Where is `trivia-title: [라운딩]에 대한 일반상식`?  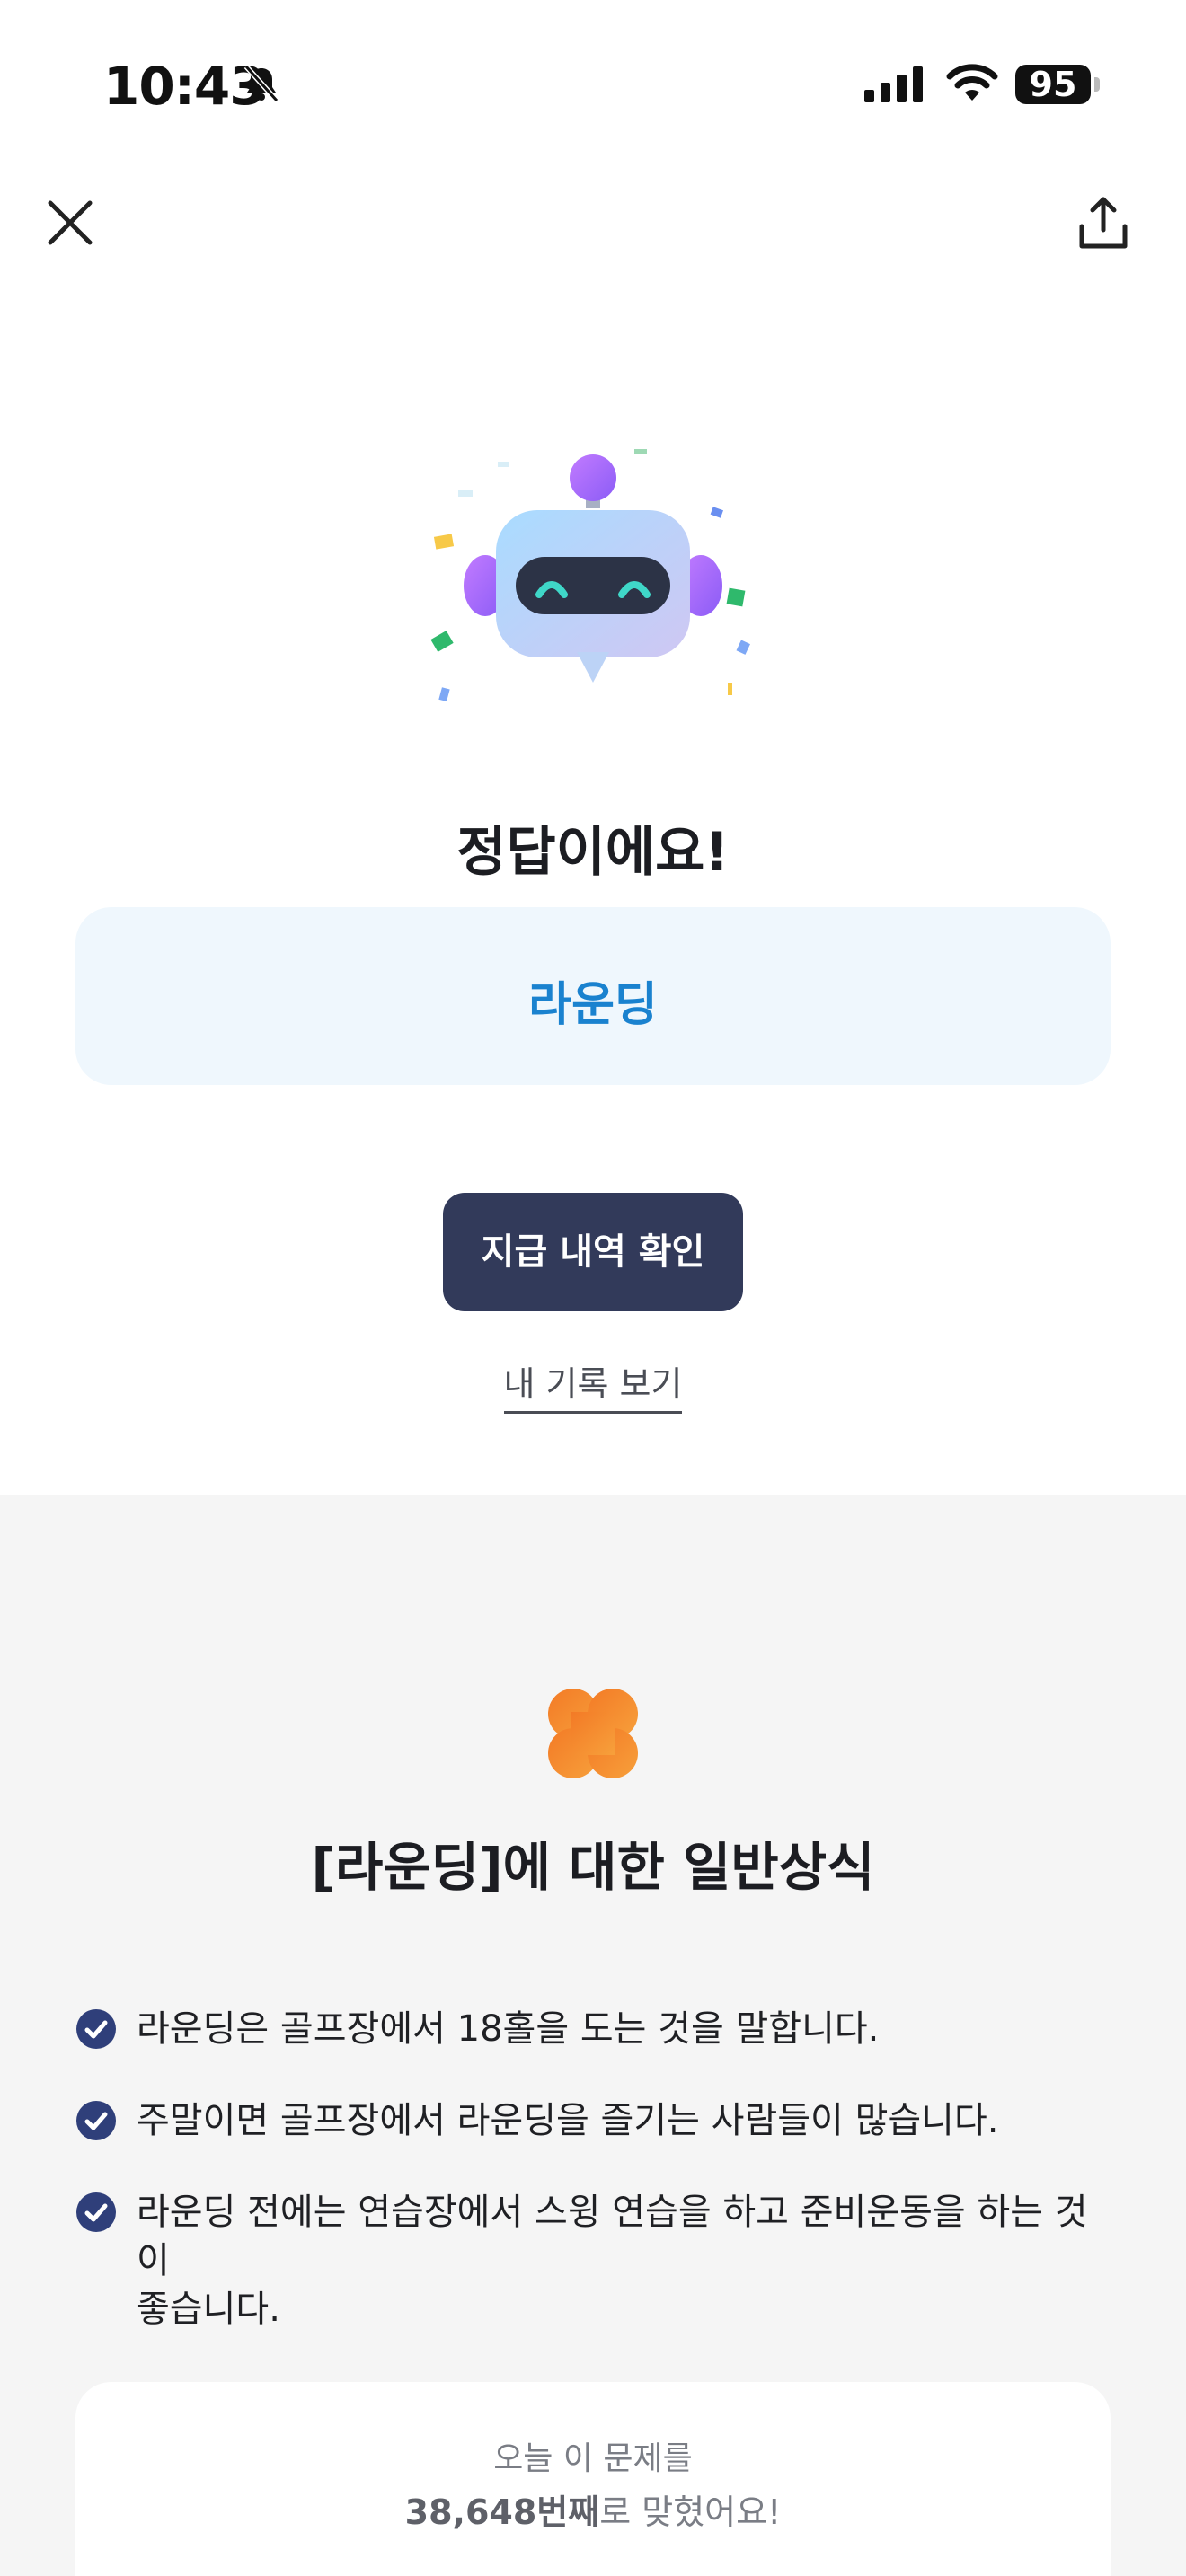
trivia-title: [라운딩]에 대한 일반상식 is located at coordinates (593, 1867).